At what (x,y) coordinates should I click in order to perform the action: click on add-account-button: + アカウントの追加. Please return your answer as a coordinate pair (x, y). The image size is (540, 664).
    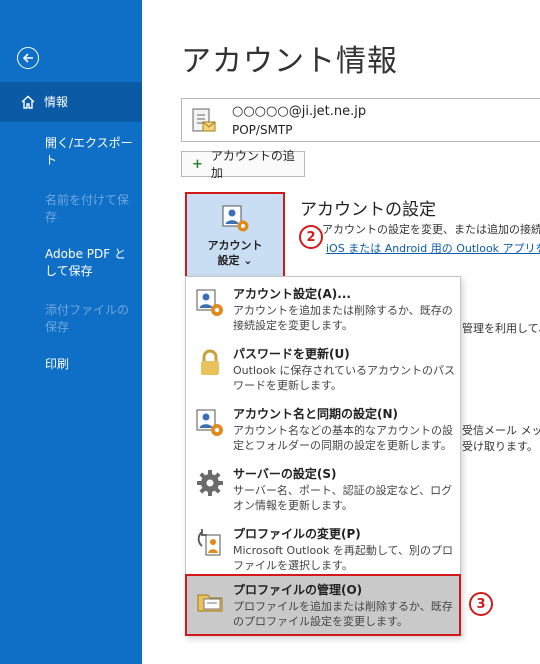
    Looking at the image, I should click on (243, 164).